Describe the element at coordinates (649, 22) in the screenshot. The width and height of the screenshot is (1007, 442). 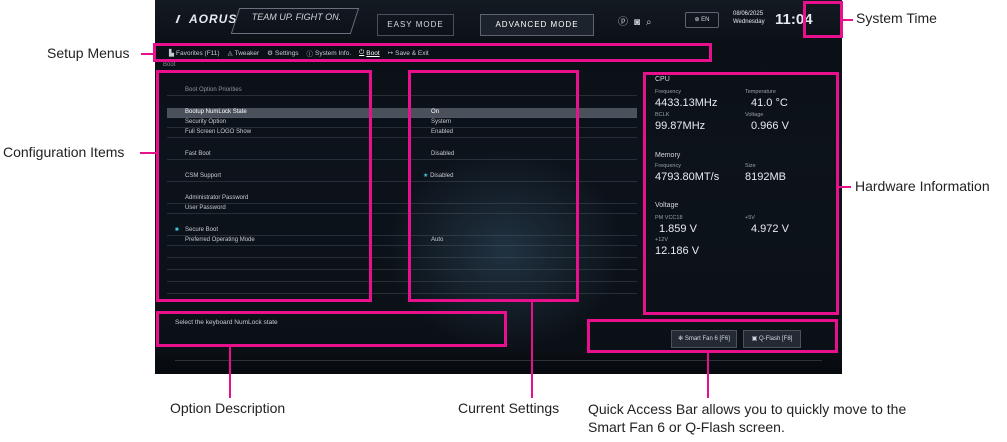
I see `search-icon: ⌕` at that location.